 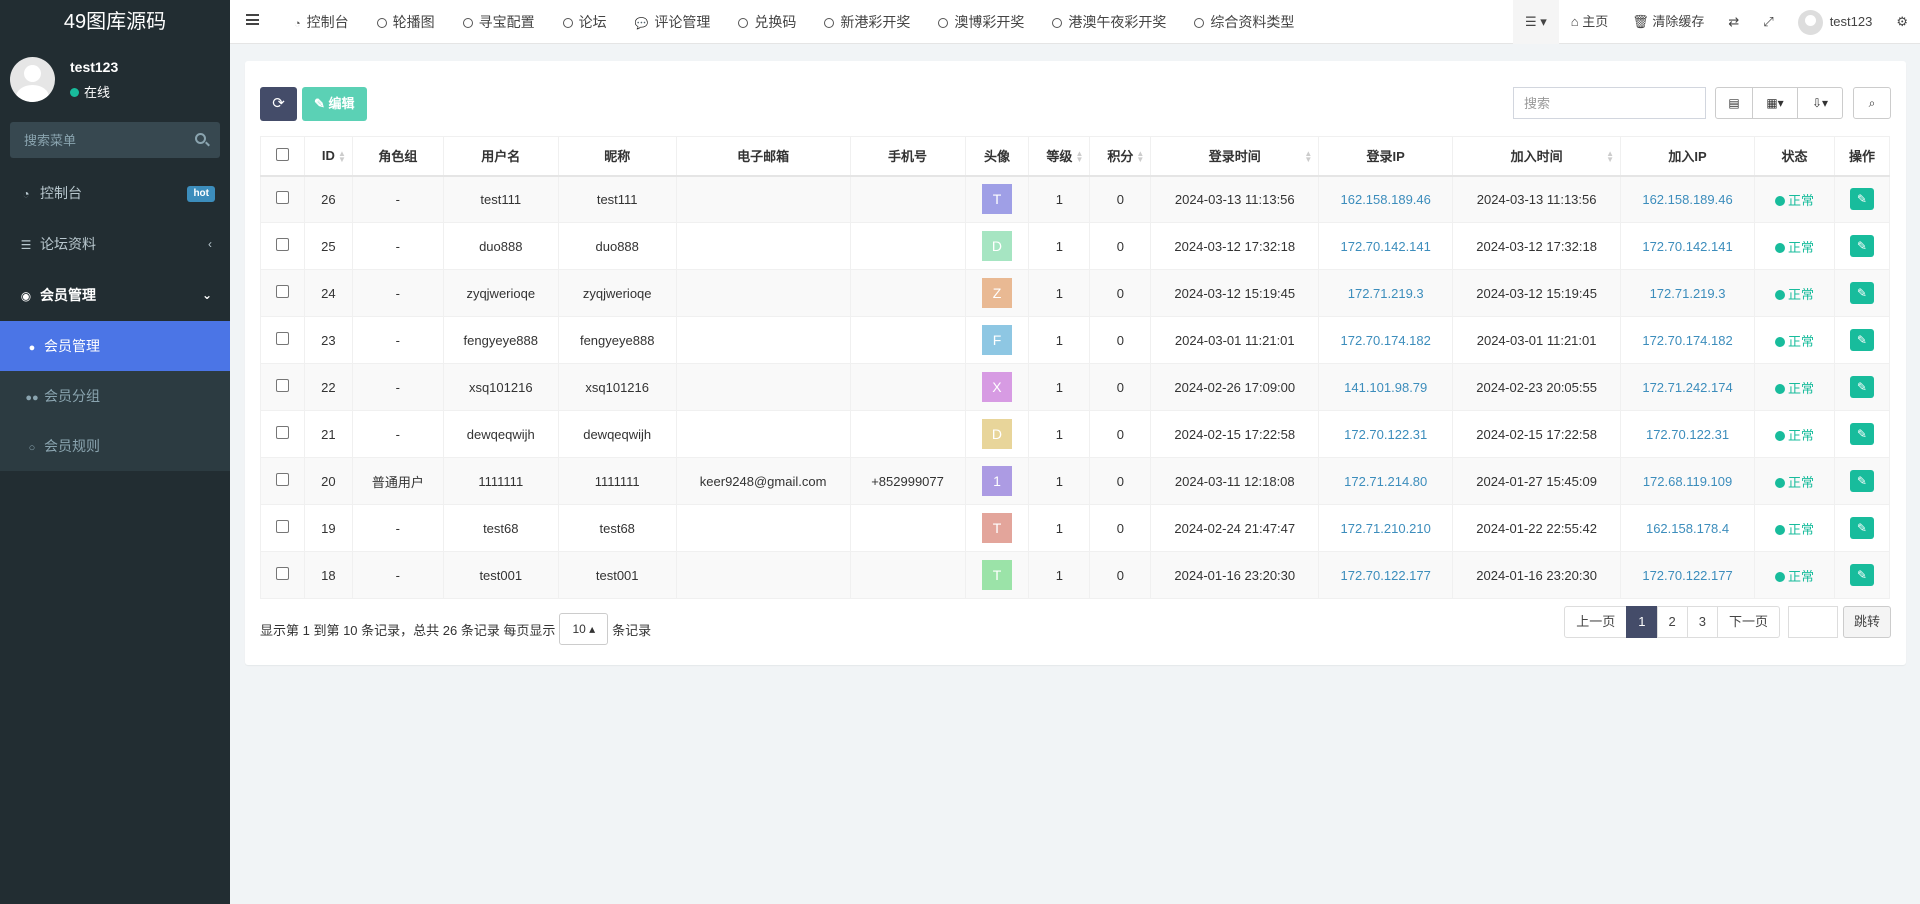 What do you see at coordinates (115, 396) in the screenshot?
I see `sidebar-subitem-member-group: ●● 会员分组` at bounding box center [115, 396].